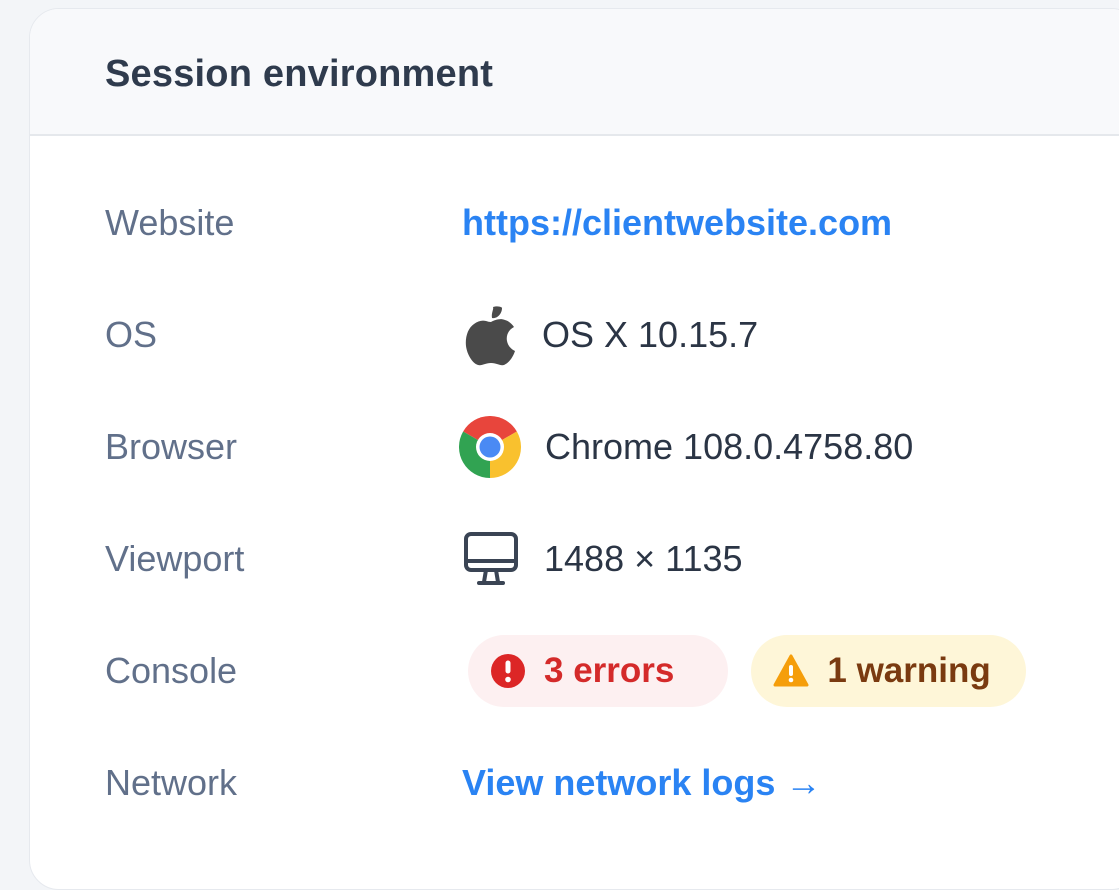 This screenshot has height=890, width=1119. I want to click on row-network: Network View network logs →, so click(574, 783).